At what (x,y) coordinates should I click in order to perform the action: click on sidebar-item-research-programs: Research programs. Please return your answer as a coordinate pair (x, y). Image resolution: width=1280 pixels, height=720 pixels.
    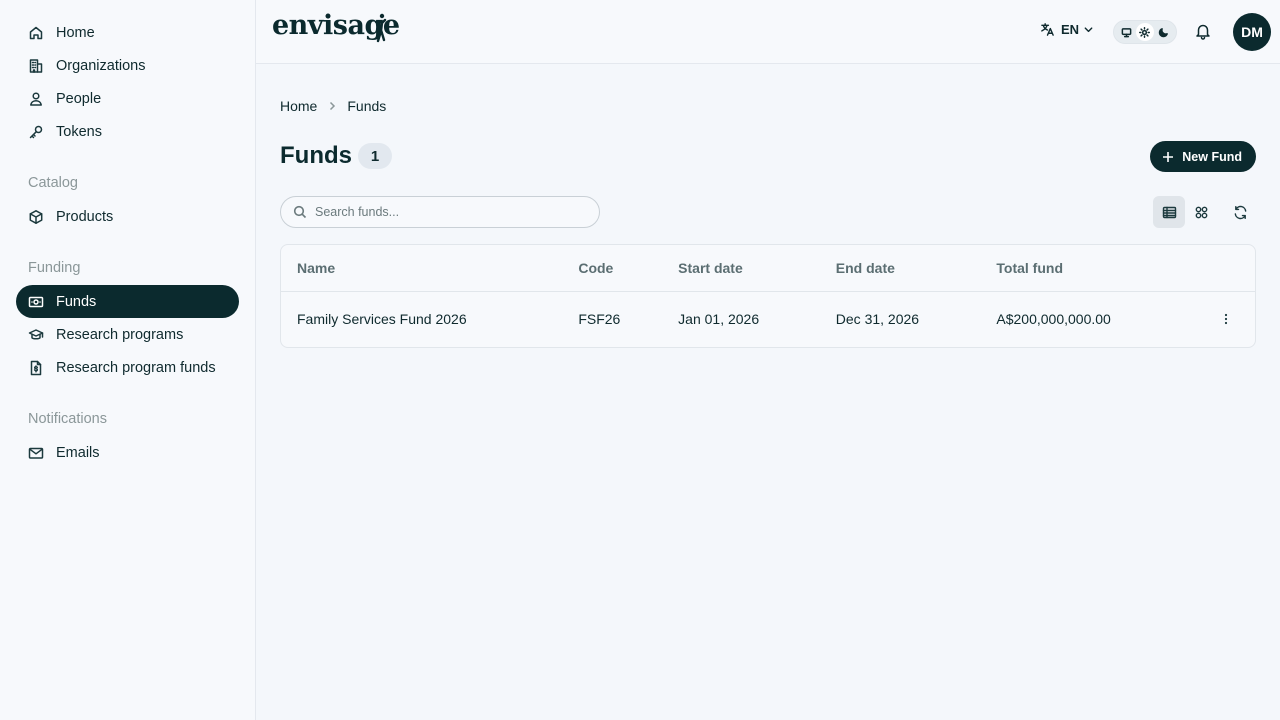
    Looking at the image, I should click on (127, 334).